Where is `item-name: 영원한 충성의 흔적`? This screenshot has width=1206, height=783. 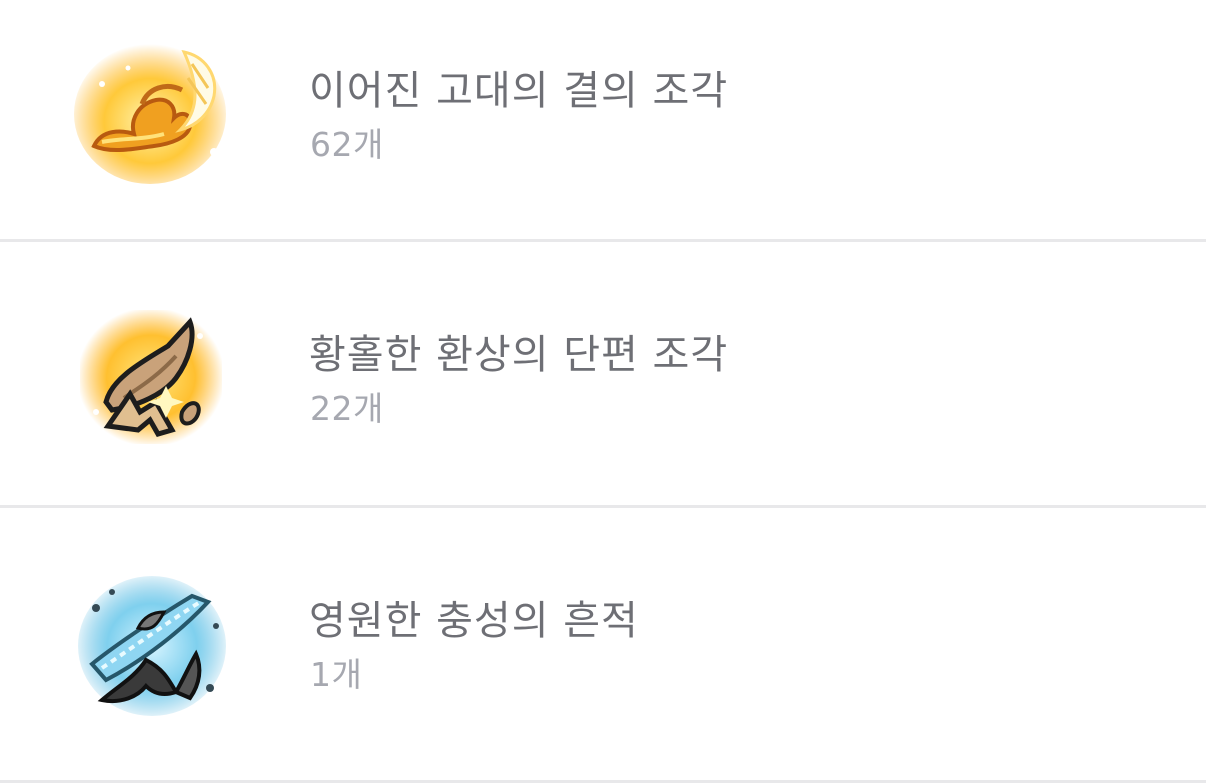
item-name: 영원한 충성의 흔적 is located at coordinates (474, 621).